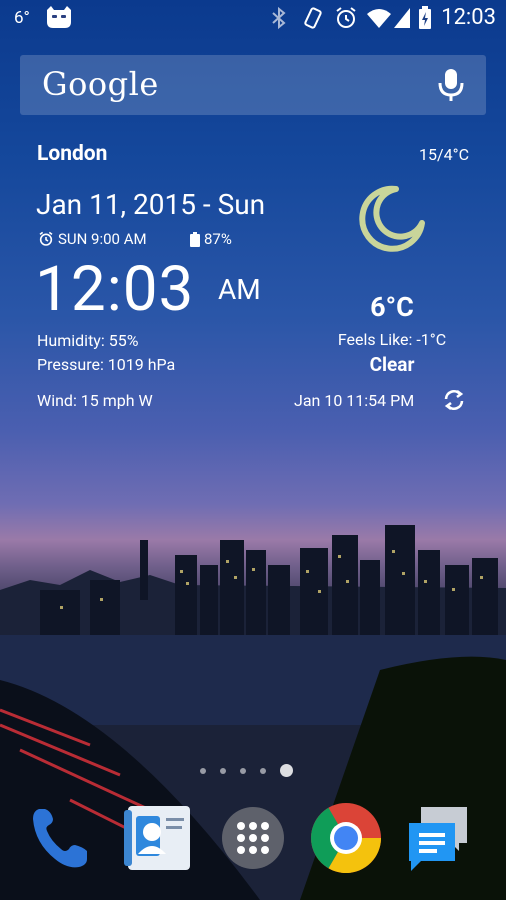  I want to click on clock-ampm: AM, so click(239, 289).